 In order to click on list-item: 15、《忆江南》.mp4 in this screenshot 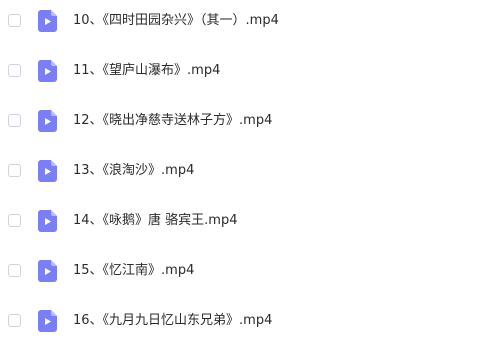, I will do `click(243, 272)`.